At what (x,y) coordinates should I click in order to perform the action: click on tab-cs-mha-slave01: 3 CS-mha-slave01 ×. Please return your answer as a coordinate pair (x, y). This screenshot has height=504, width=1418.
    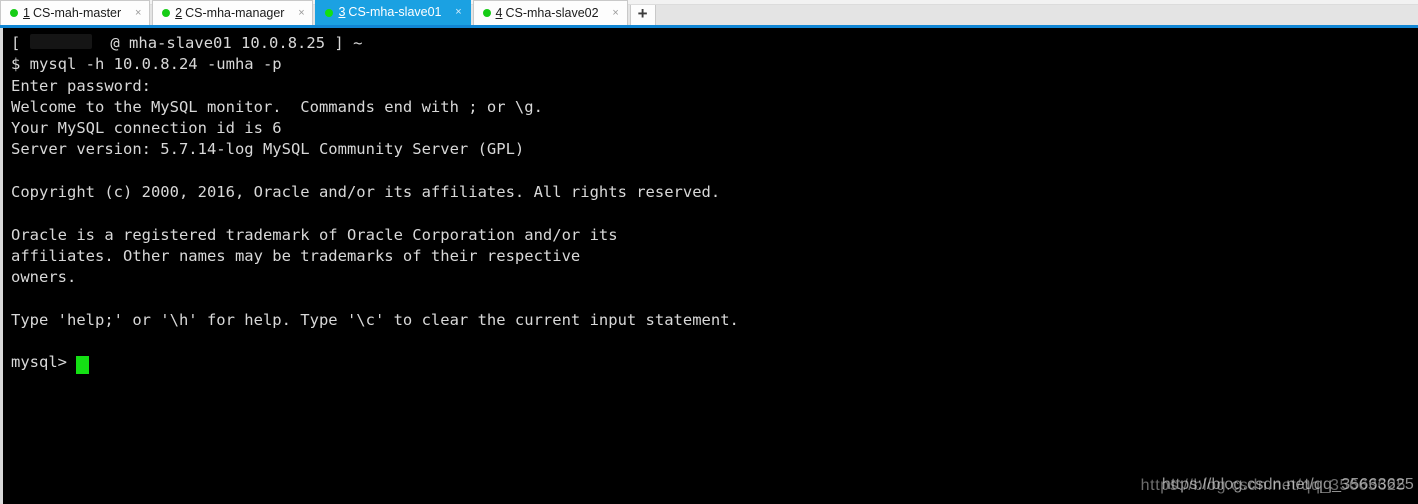
    Looking at the image, I should click on (393, 12).